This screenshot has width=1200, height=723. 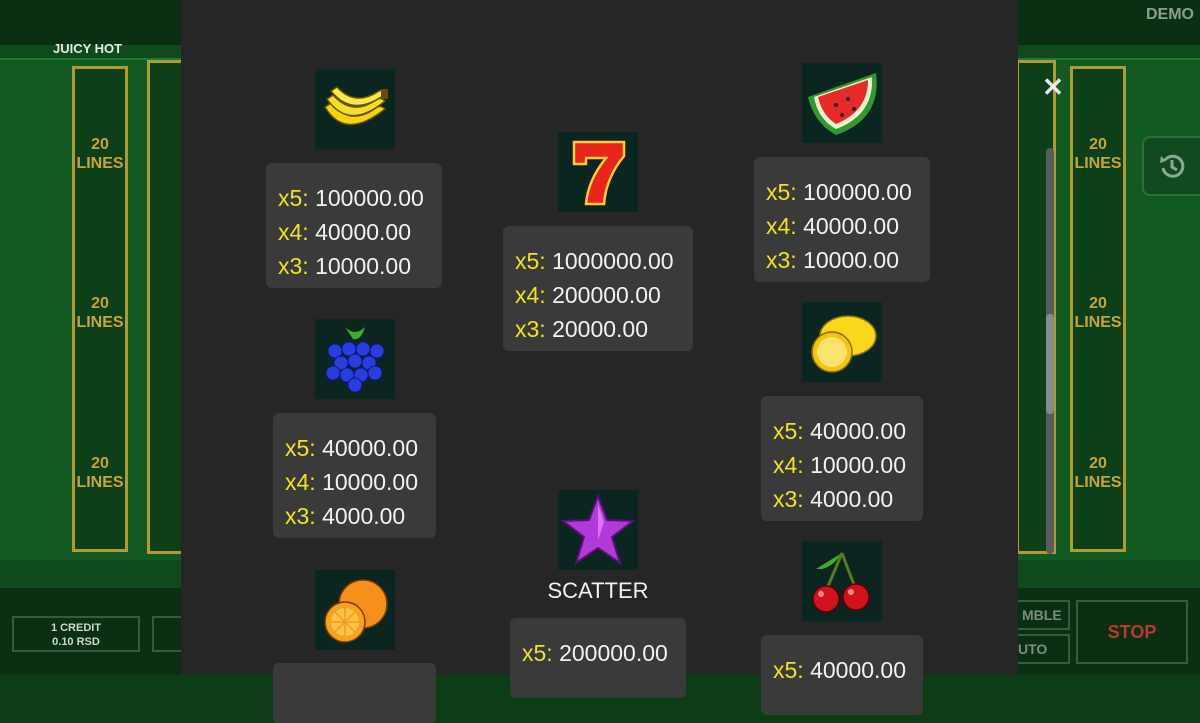 I want to click on history-button, so click(x=1171, y=166).